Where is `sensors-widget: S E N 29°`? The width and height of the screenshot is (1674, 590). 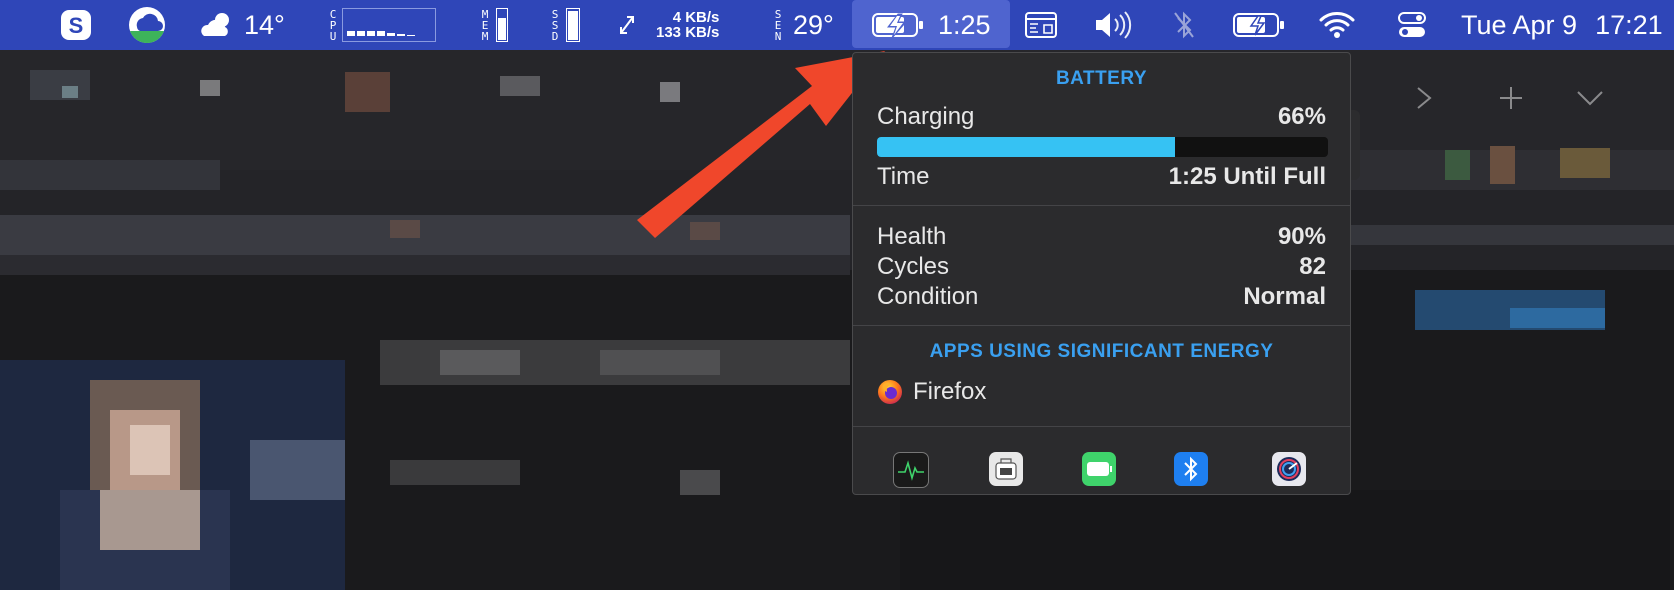
sensors-widget: S E N 29° is located at coordinates (803, 25).